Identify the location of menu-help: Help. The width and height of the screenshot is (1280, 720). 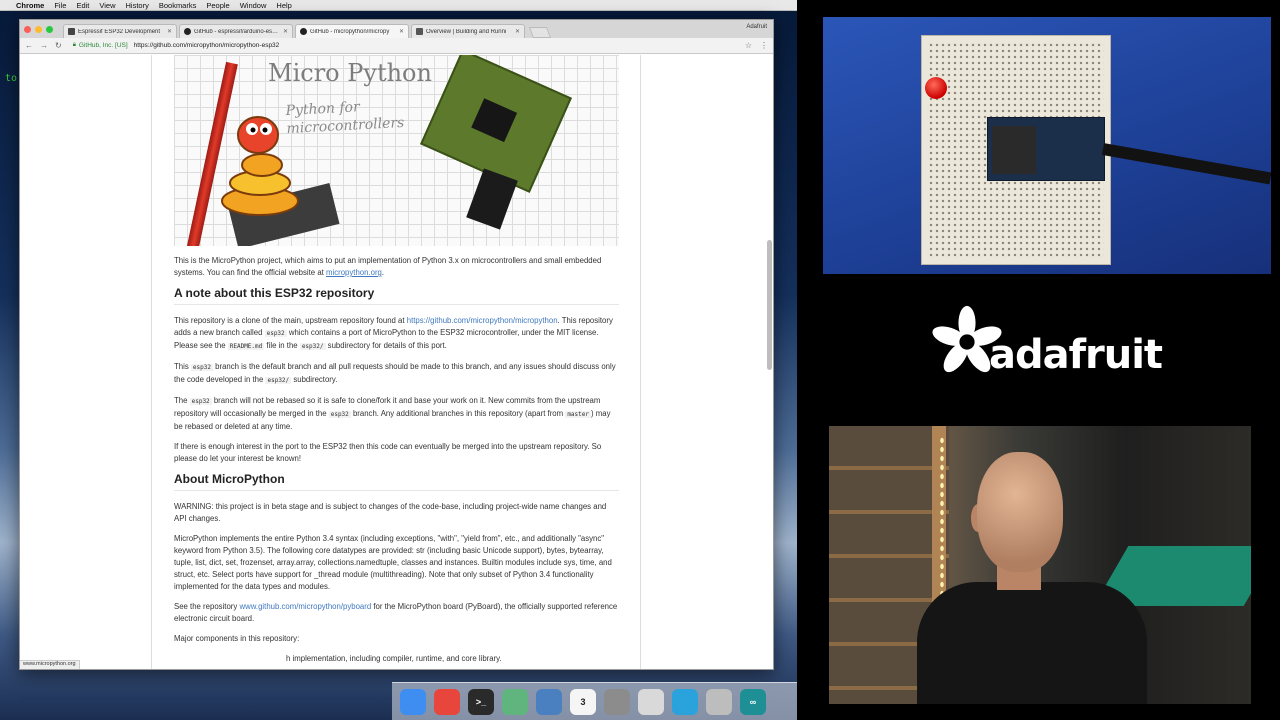
(283, 5).